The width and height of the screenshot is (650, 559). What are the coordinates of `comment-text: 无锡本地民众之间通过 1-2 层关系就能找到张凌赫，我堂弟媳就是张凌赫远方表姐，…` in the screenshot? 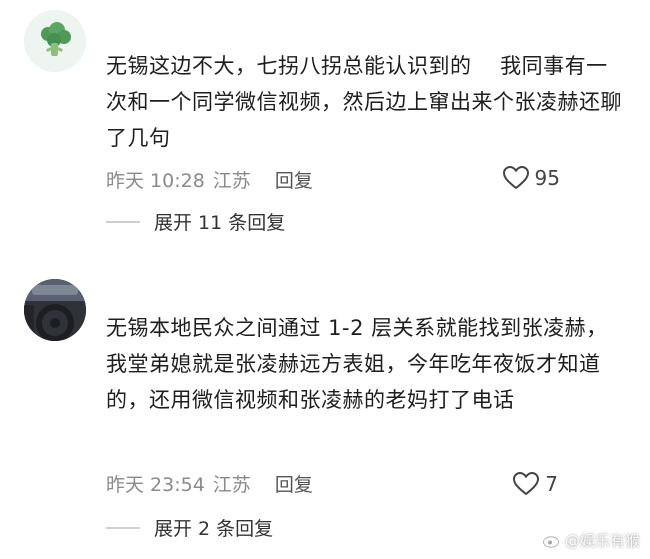 It's located at (357, 364).